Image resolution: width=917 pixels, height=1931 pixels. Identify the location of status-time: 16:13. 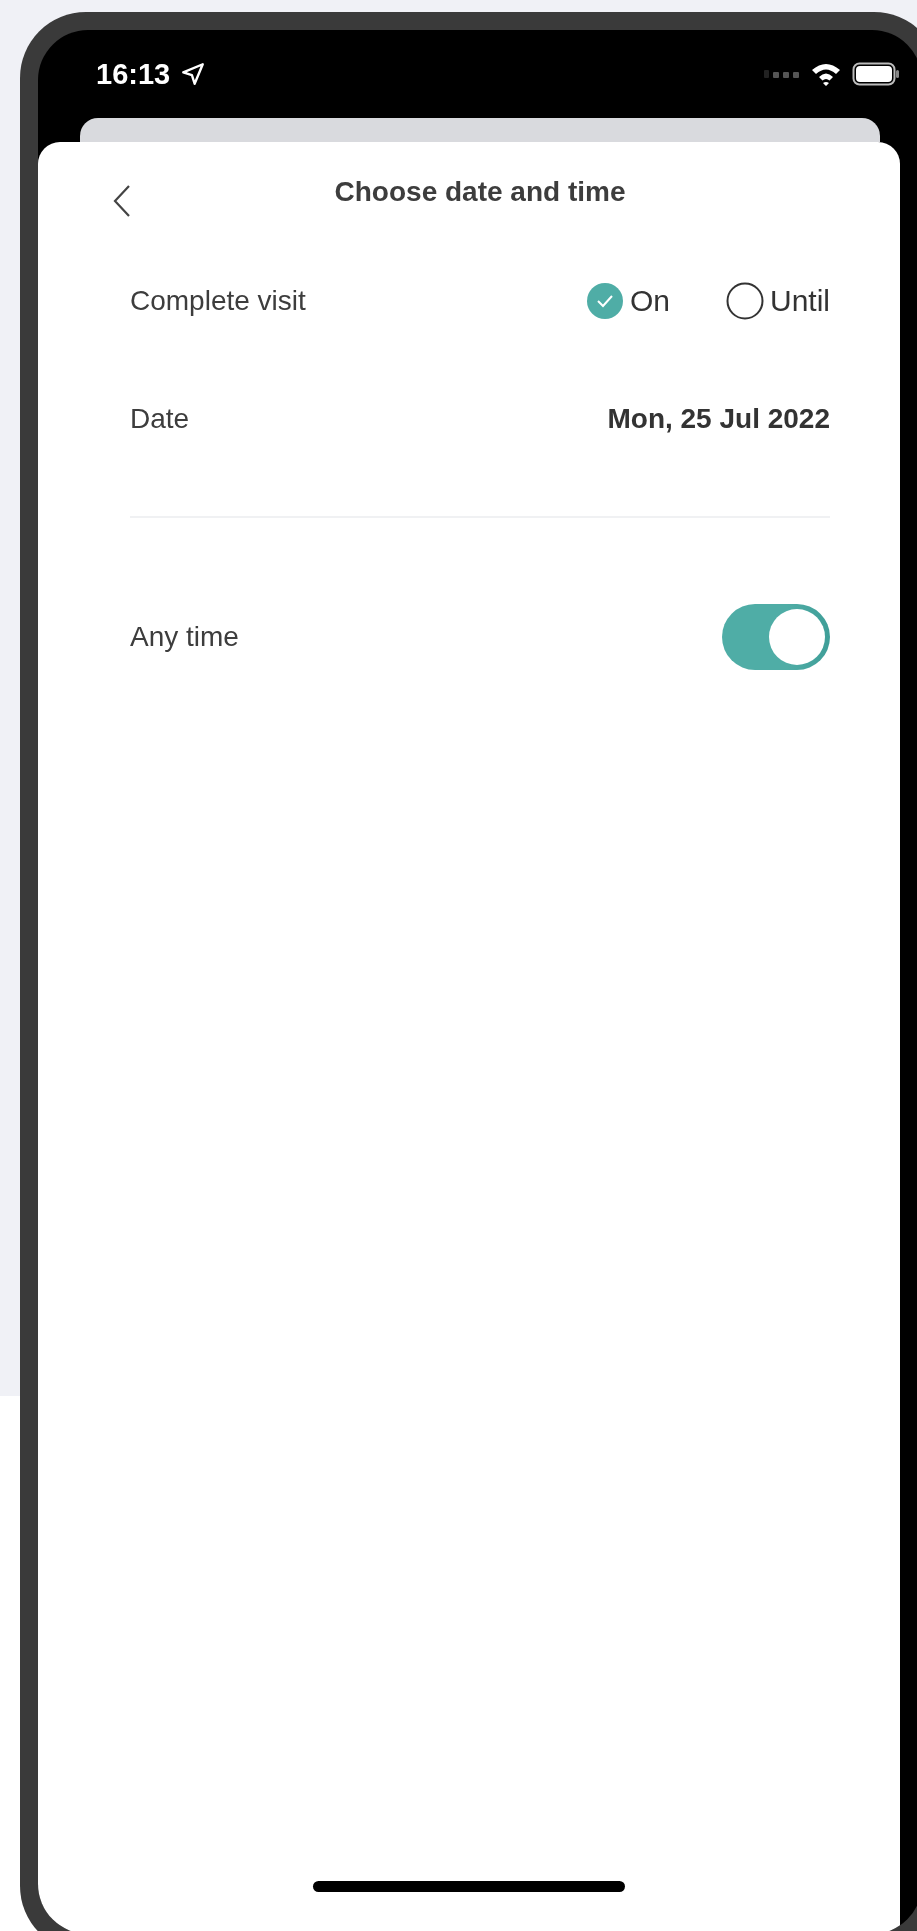
(133, 74).